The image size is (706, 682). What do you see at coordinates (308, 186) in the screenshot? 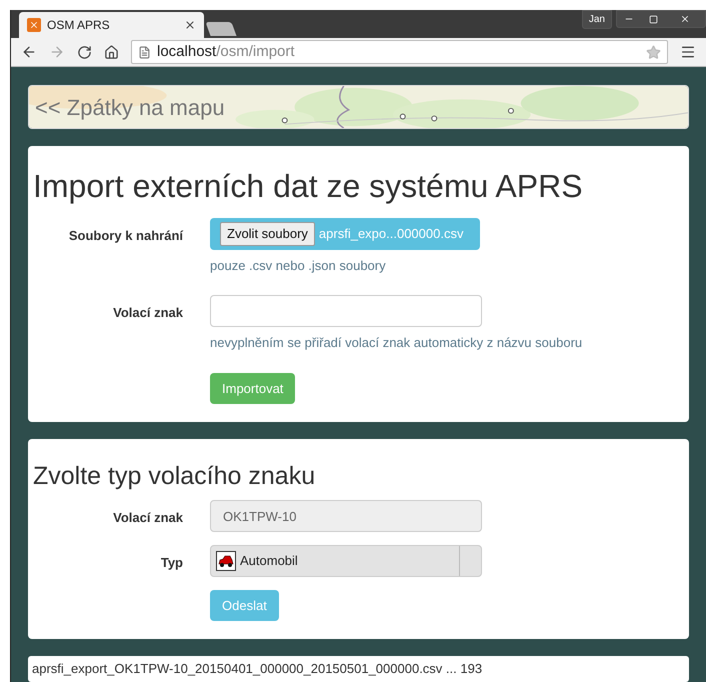
I see `panel-title: Import externích dat ze systému APRS` at bounding box center [308, 186].